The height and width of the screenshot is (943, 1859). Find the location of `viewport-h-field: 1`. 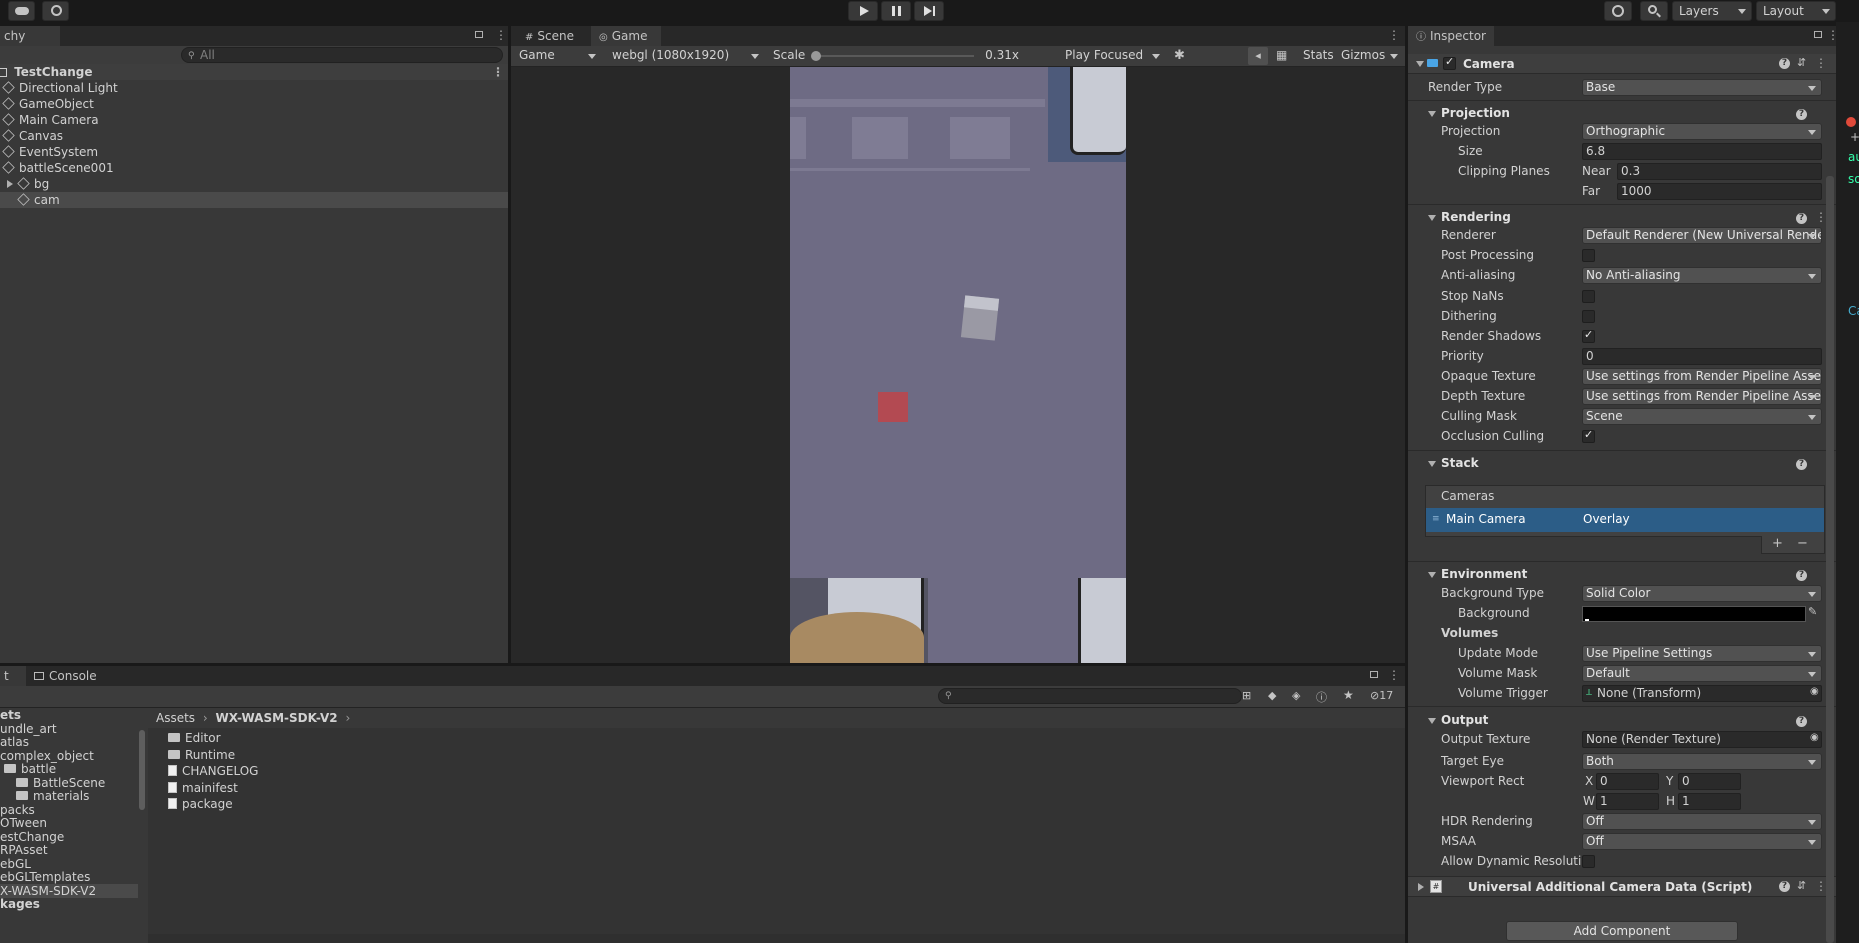

viewport-h-field: 1 is located at coordinates (1709, 801).